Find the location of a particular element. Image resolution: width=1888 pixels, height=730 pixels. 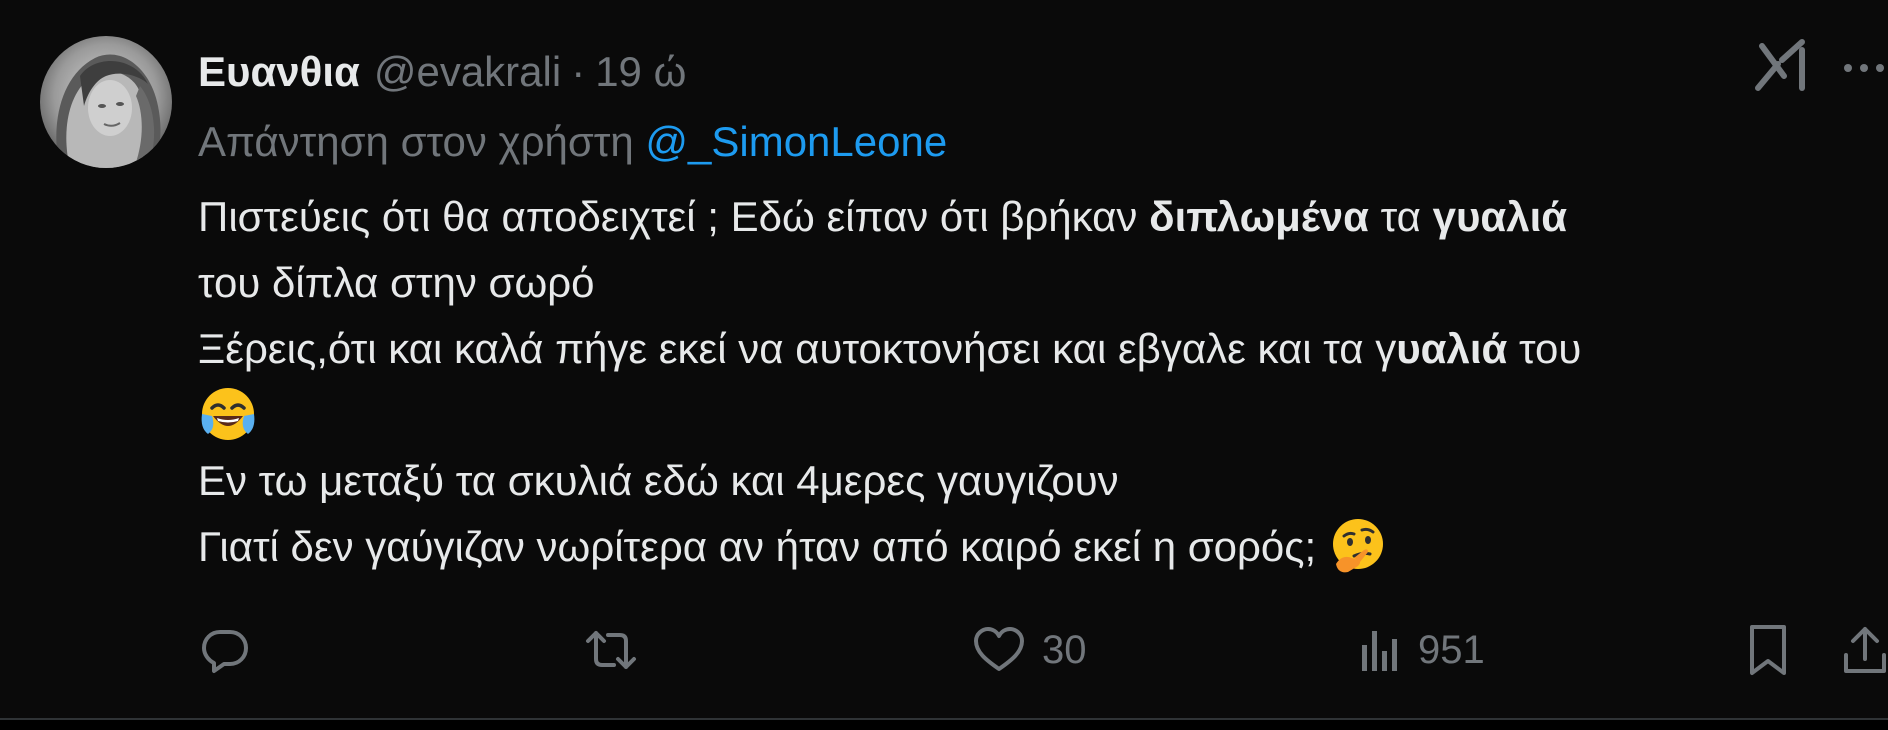

text-segment: του δίπλα στην σωρό is located at coordinates (396, 282).